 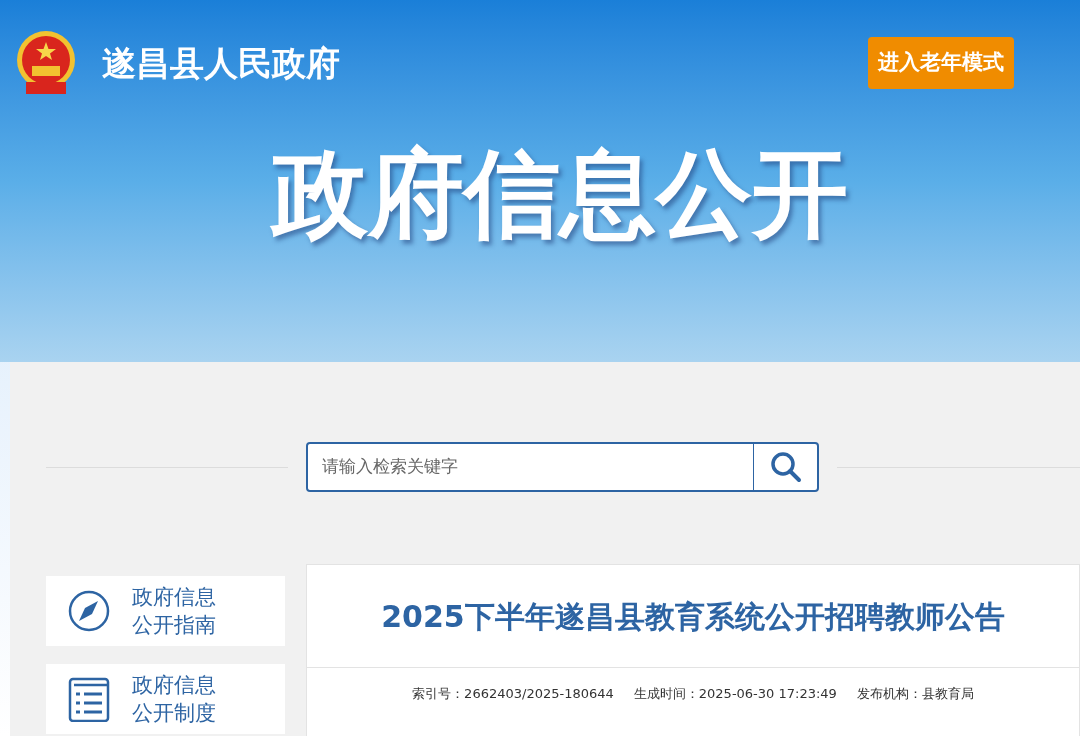 I want to click on sidebar-link: 政府信息 公开制度, so click(x=165, y=699).